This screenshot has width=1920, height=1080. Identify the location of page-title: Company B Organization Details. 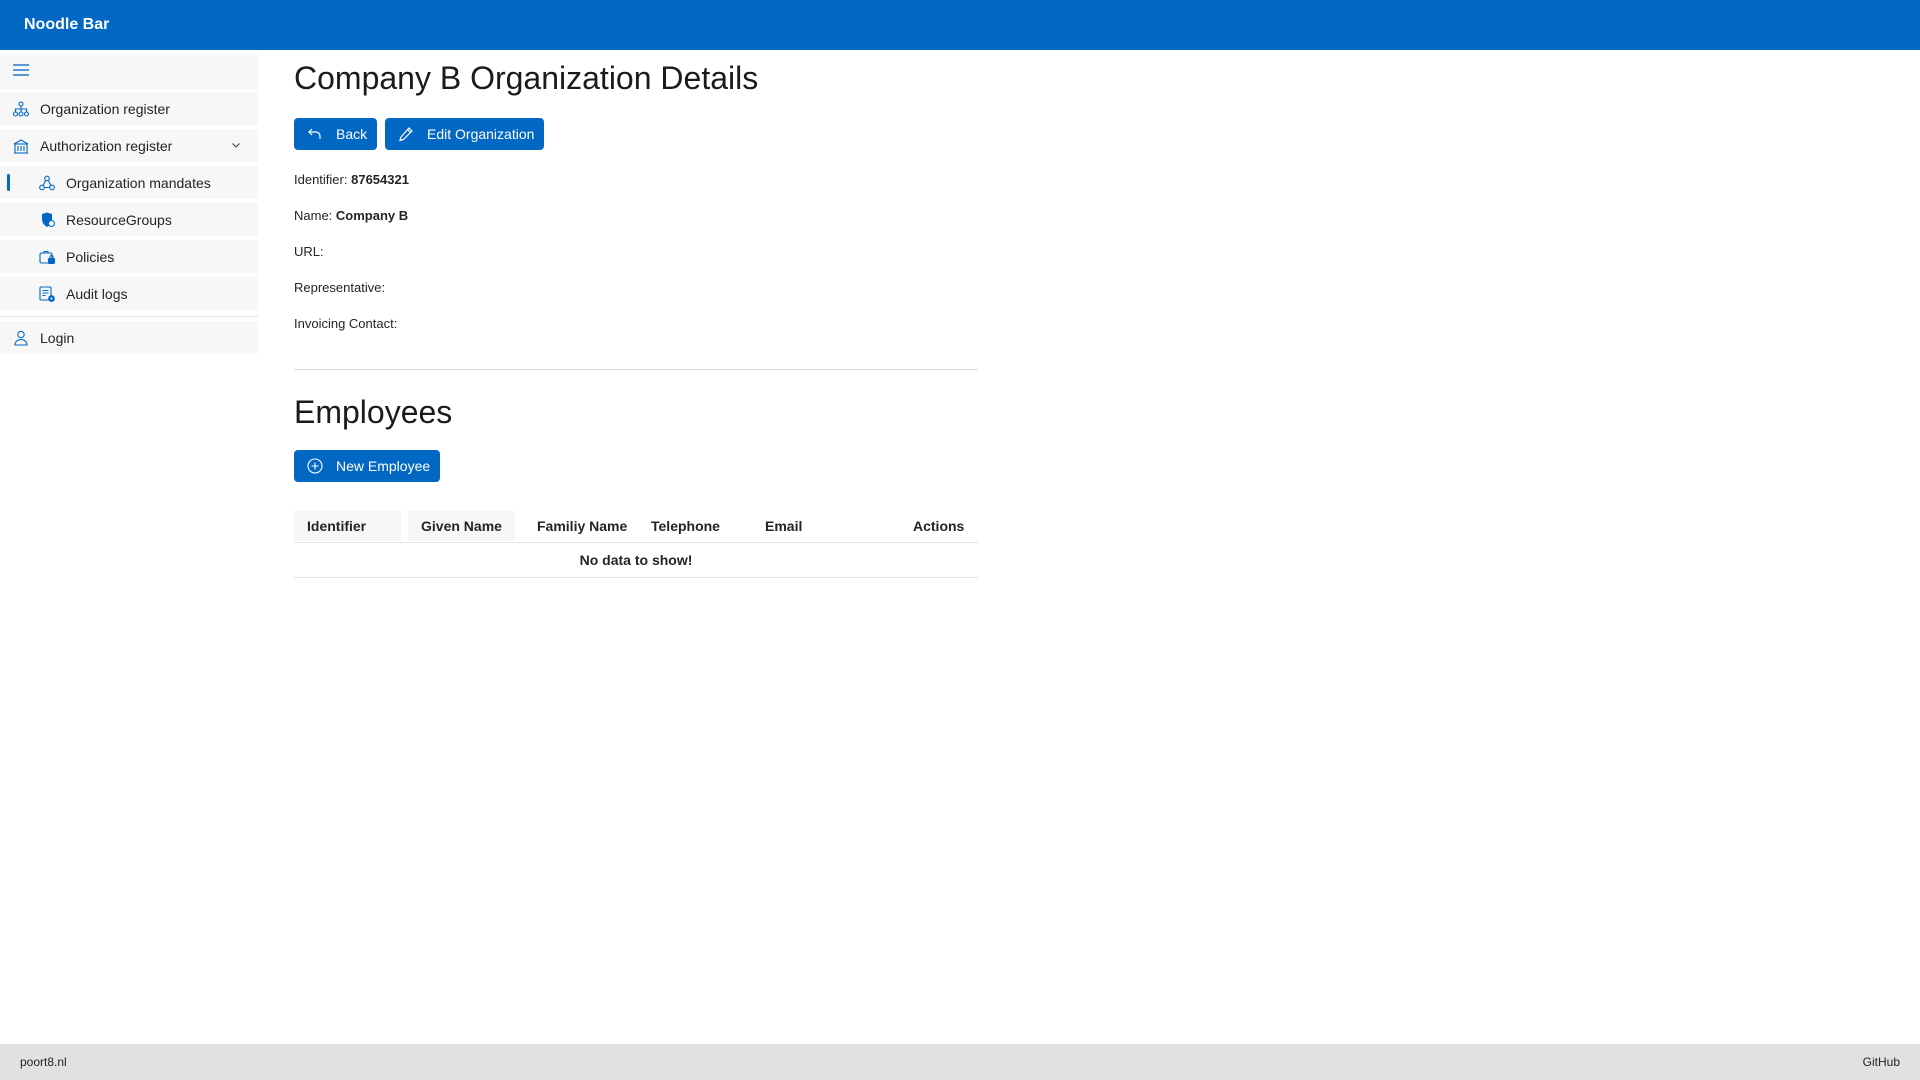
(526, 78).